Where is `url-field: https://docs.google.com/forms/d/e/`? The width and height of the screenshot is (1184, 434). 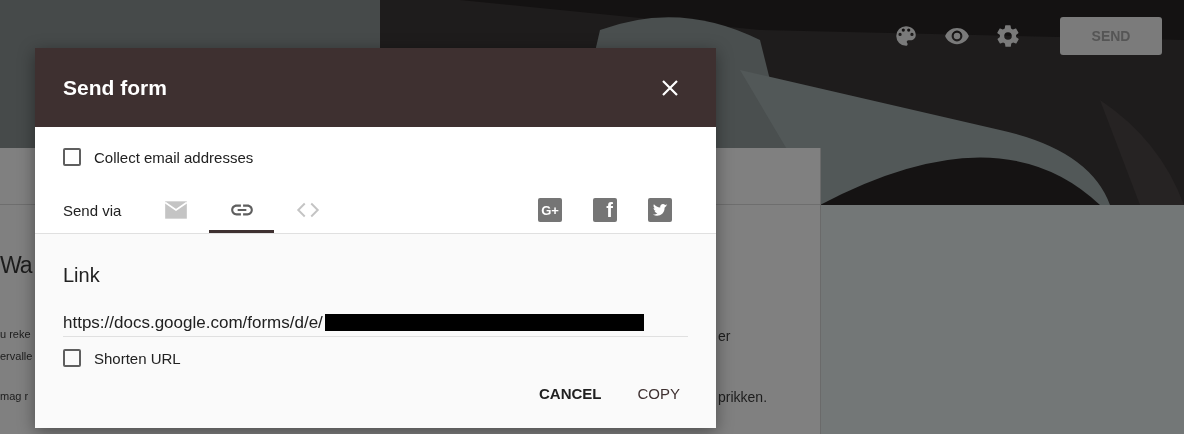
url-field: https://docs.google.com/forms/d/e/ is located at coordinates (375, 323).